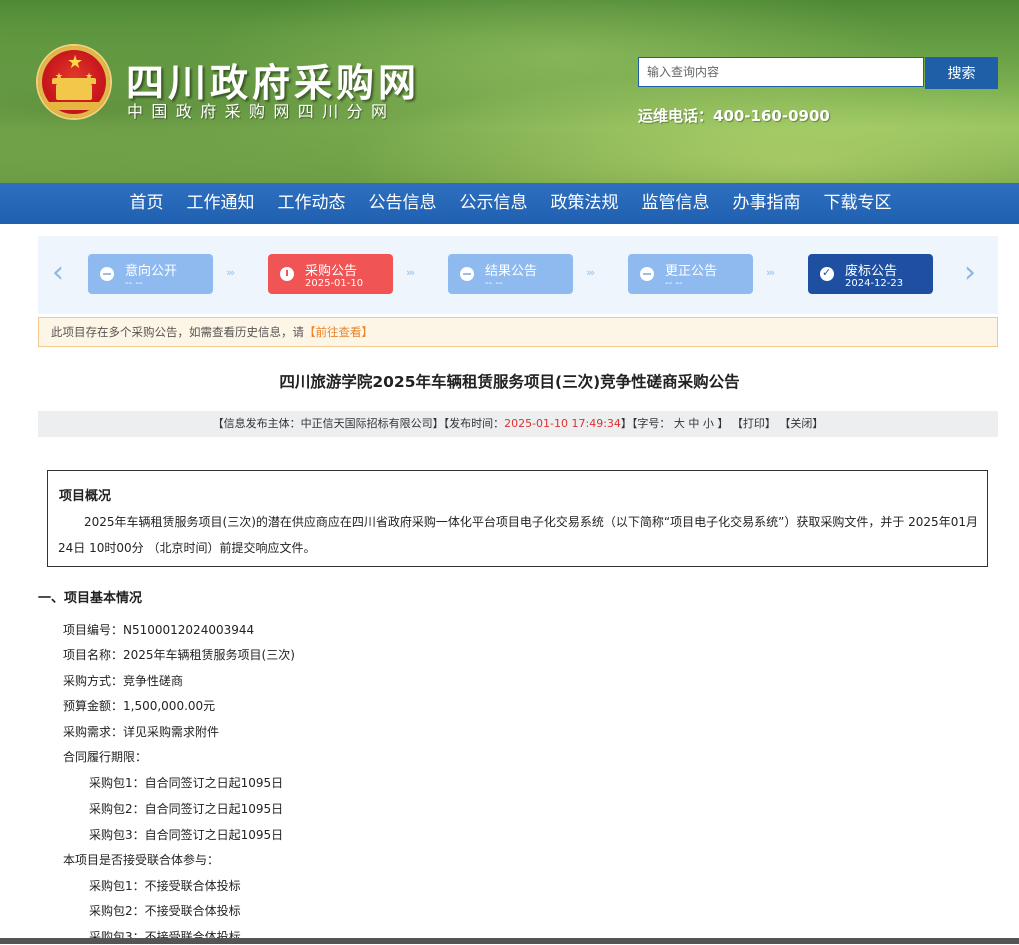 Image resolution: width=1019 pixels, height=945 pixels. What do you see at coordinates (679, 423) in the screenshot?
I see `font-large-button: 大` at bounding box center [679, 423].